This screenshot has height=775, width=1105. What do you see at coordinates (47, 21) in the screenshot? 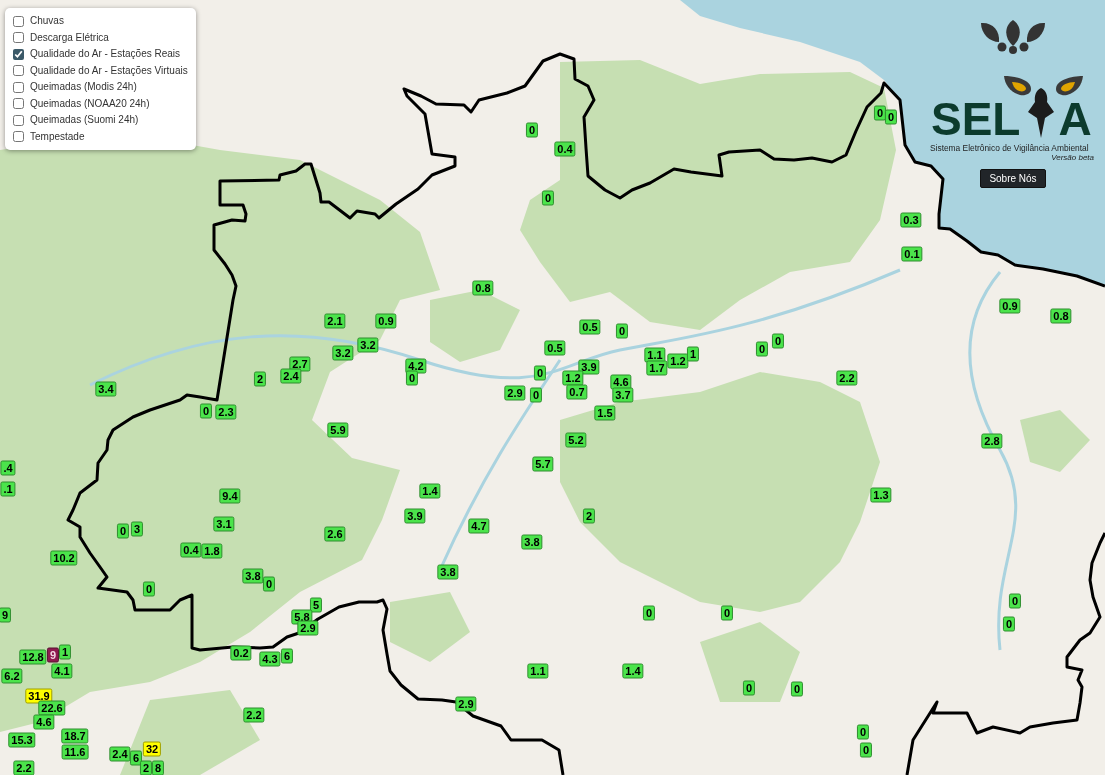
I see `layer-label: Chuvas` at bounding box center [47, 21].